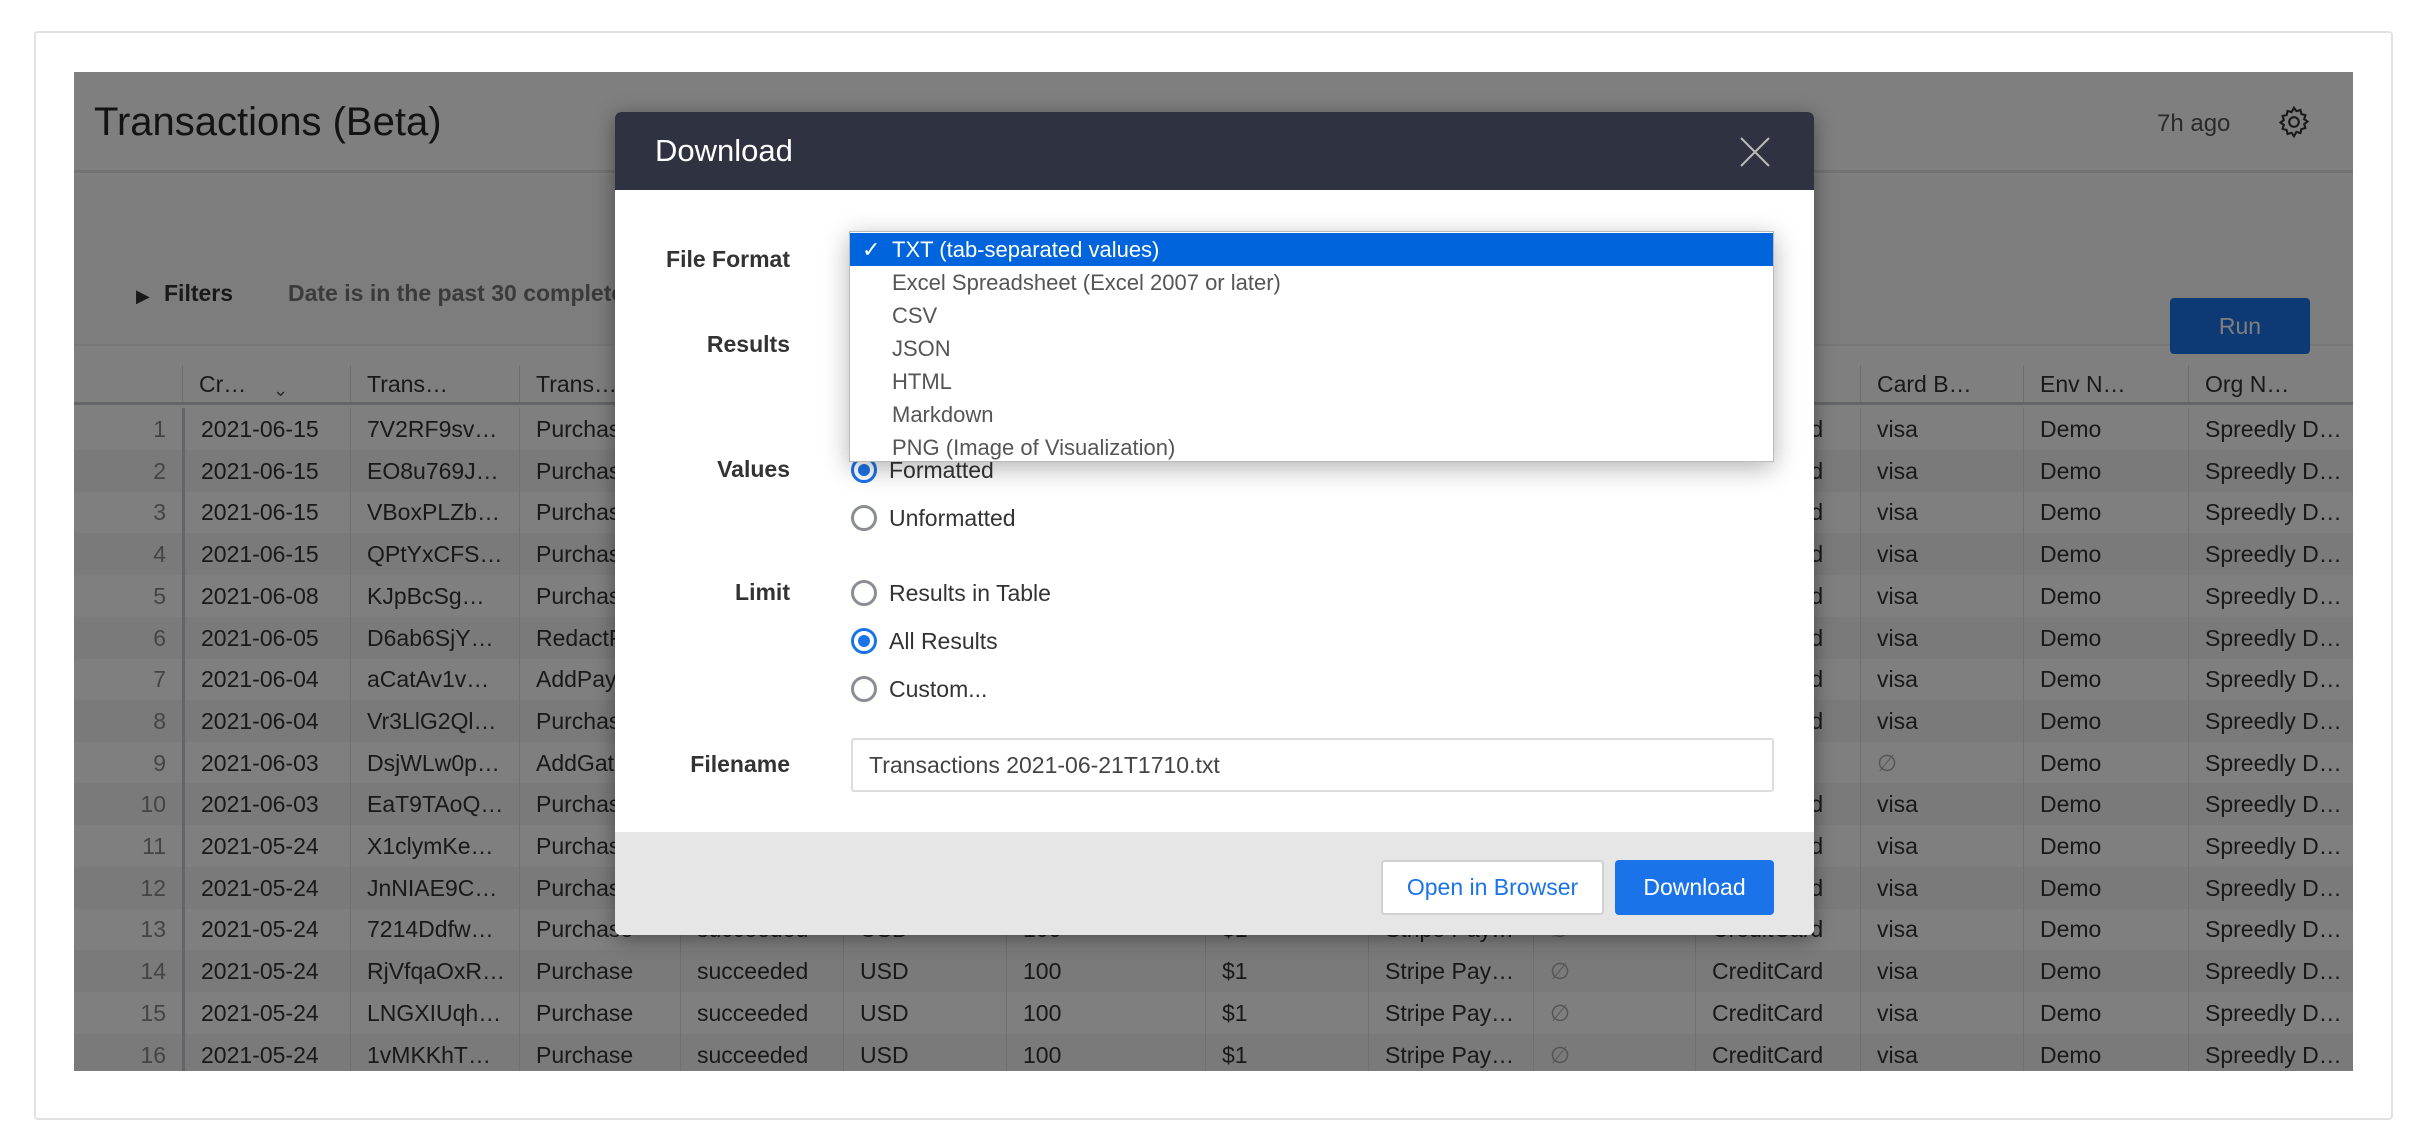  Describe the element at coordinates (871, 249) in the screenshot. I see `checkmark-icon: ✓` at that location.